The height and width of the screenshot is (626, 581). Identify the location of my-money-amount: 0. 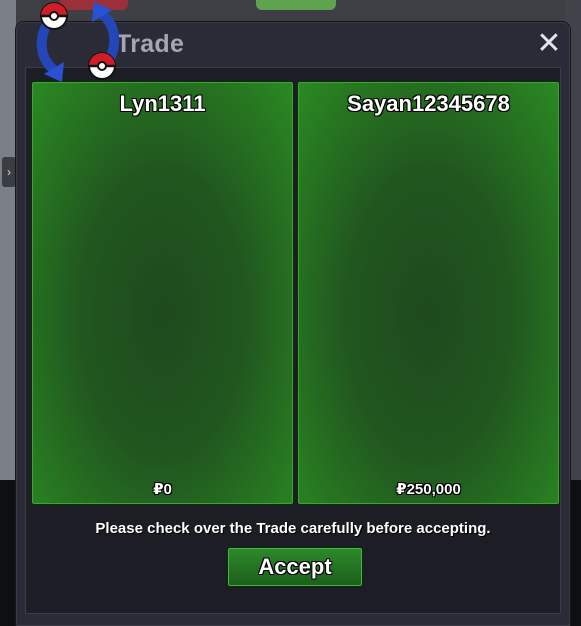
(167, 489).